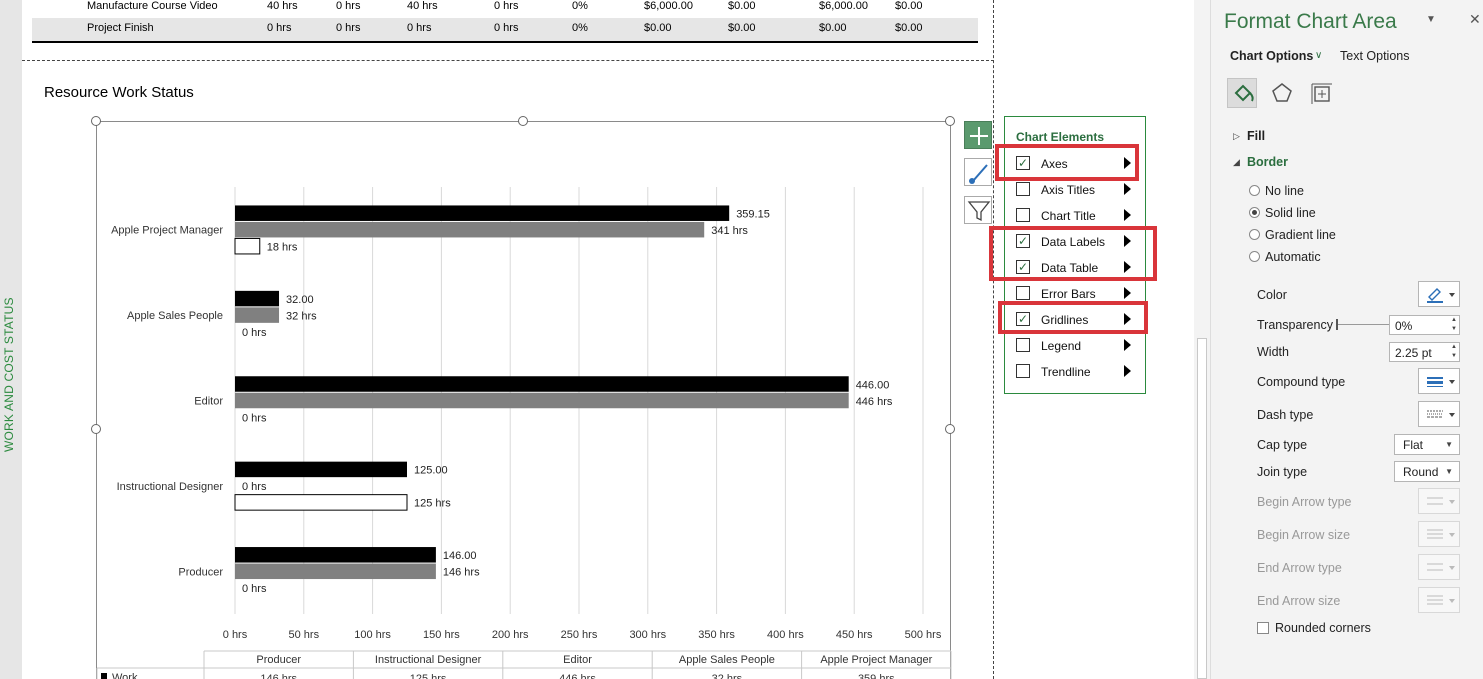  What do you see at coordinates (950, 121) in the screenshot?
I see `resize-handle-top-right` at bounding box center [950, 121].